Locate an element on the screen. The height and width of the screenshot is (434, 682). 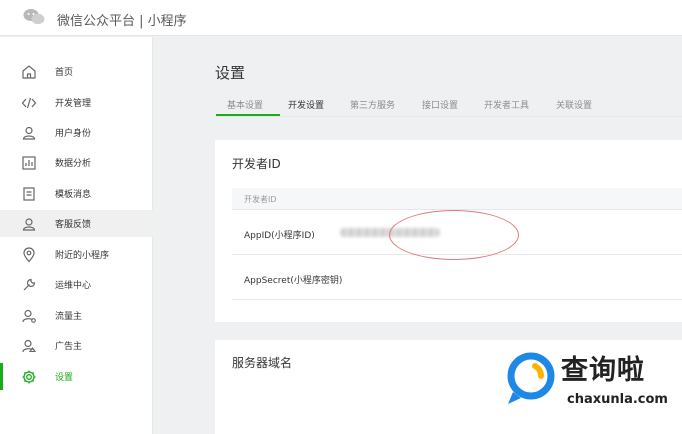
card-title: 服务器域名 is located at coordinates (262, 363).